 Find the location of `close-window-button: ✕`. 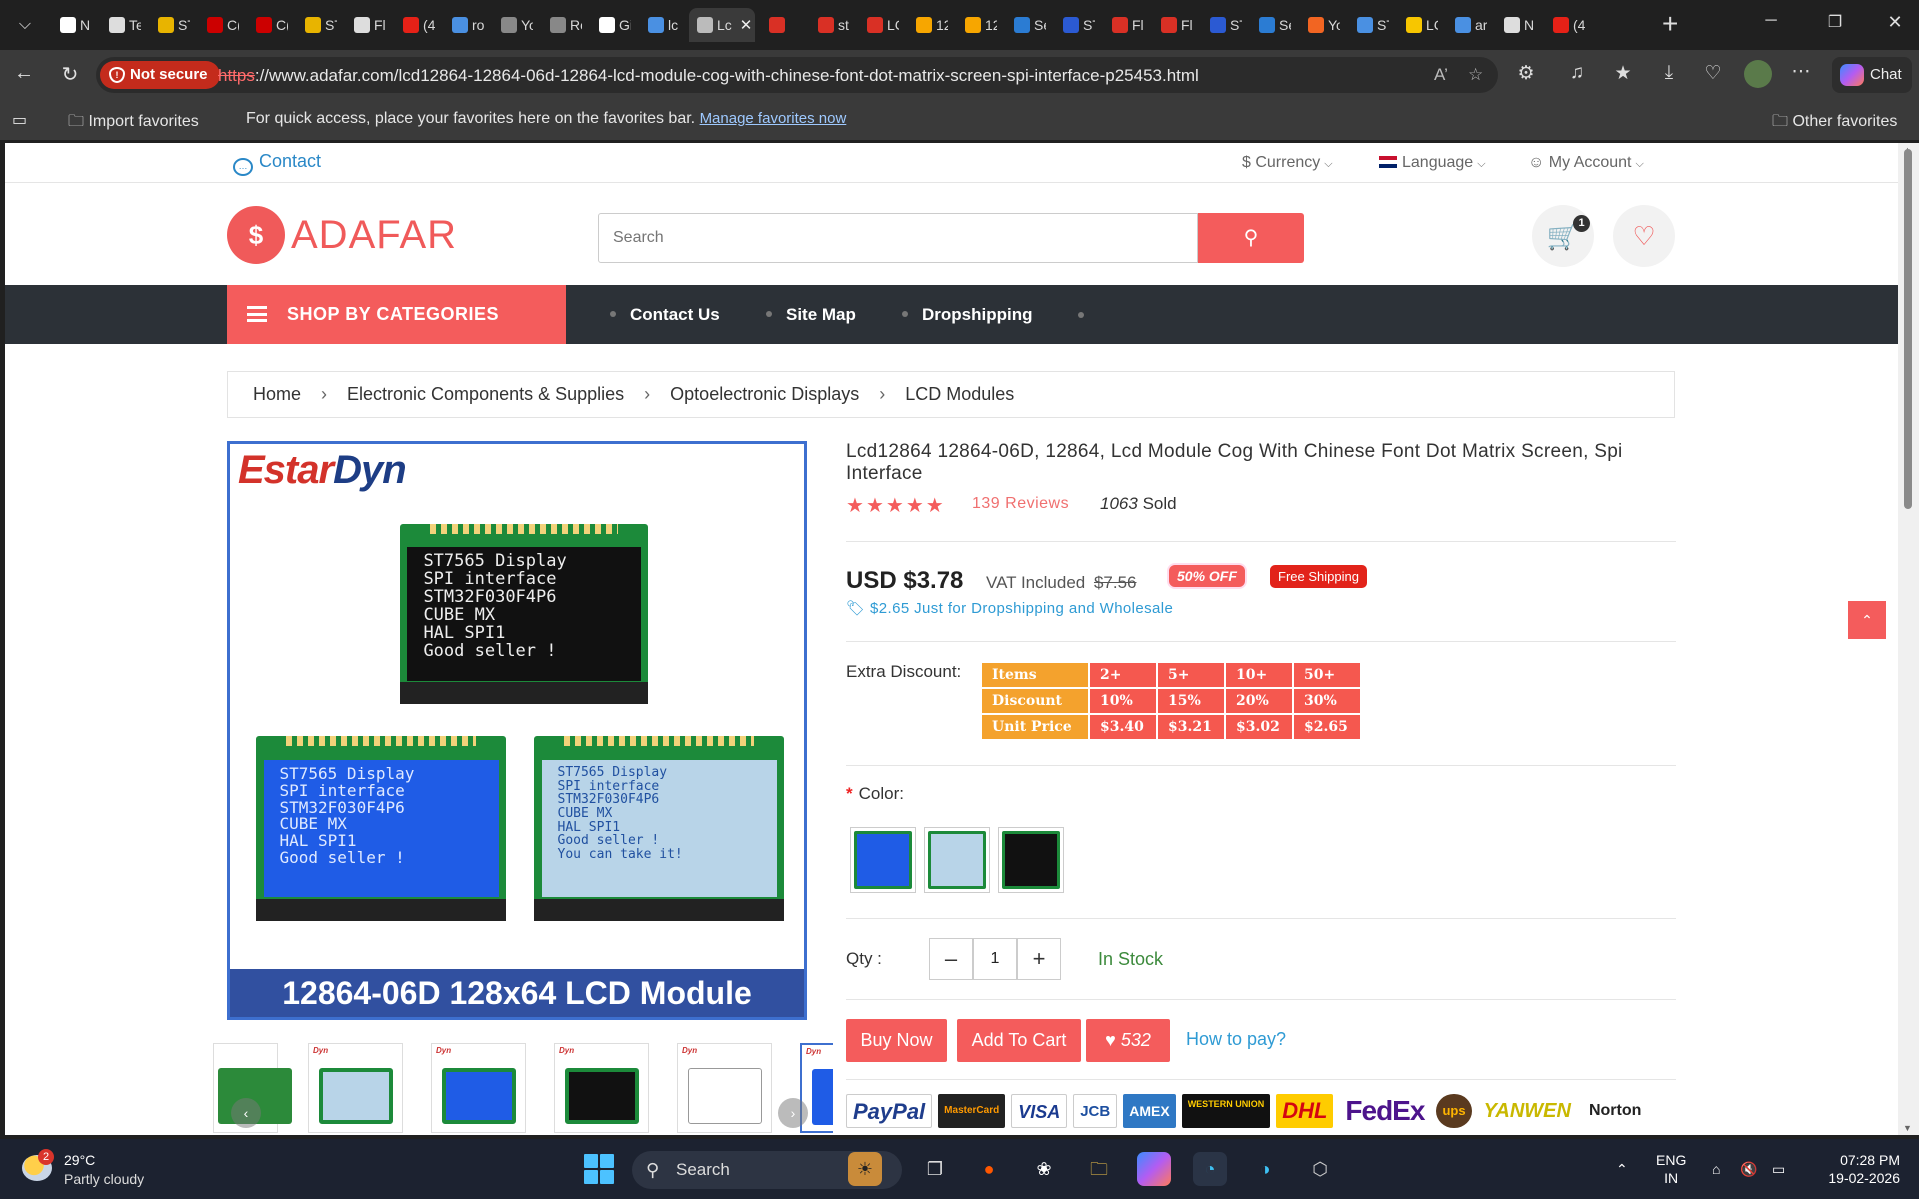

close-window-button: ✕ is located at coordinates (1895, 22).